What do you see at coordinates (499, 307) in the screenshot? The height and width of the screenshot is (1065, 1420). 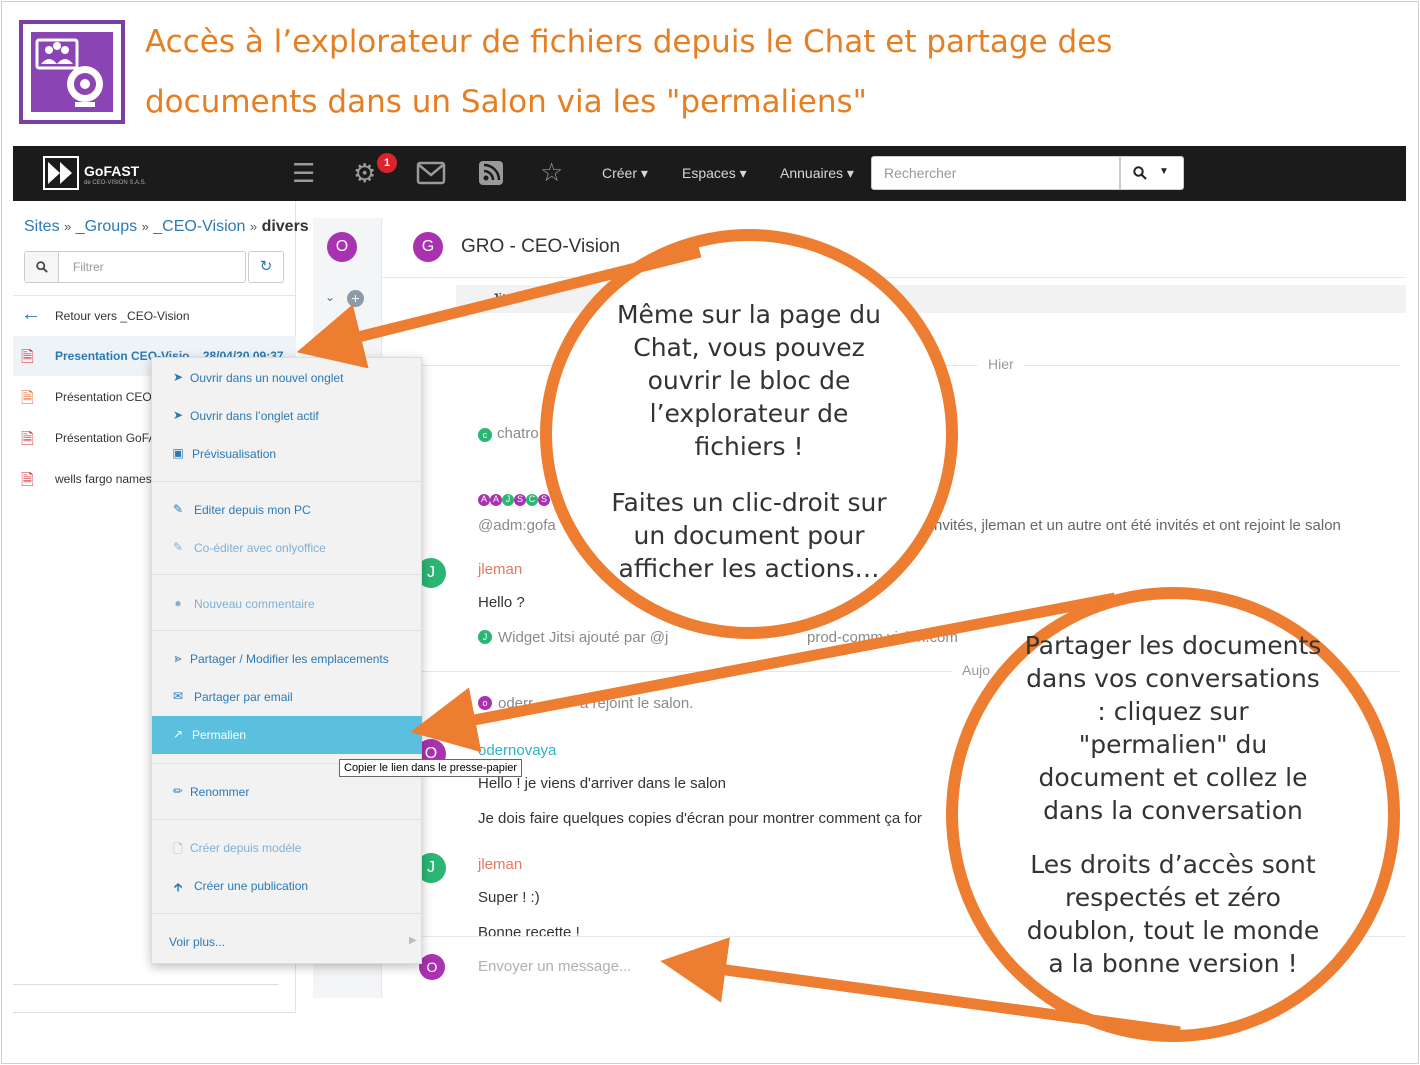 I see `arrow-to-file` at bounding box center [499, 307].